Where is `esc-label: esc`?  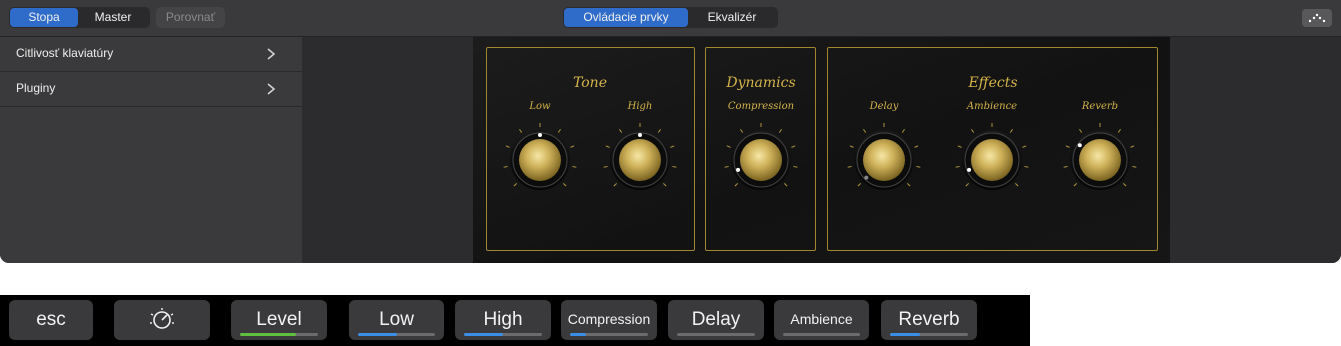
esc-label: esc is located at coordinates (51, 319).